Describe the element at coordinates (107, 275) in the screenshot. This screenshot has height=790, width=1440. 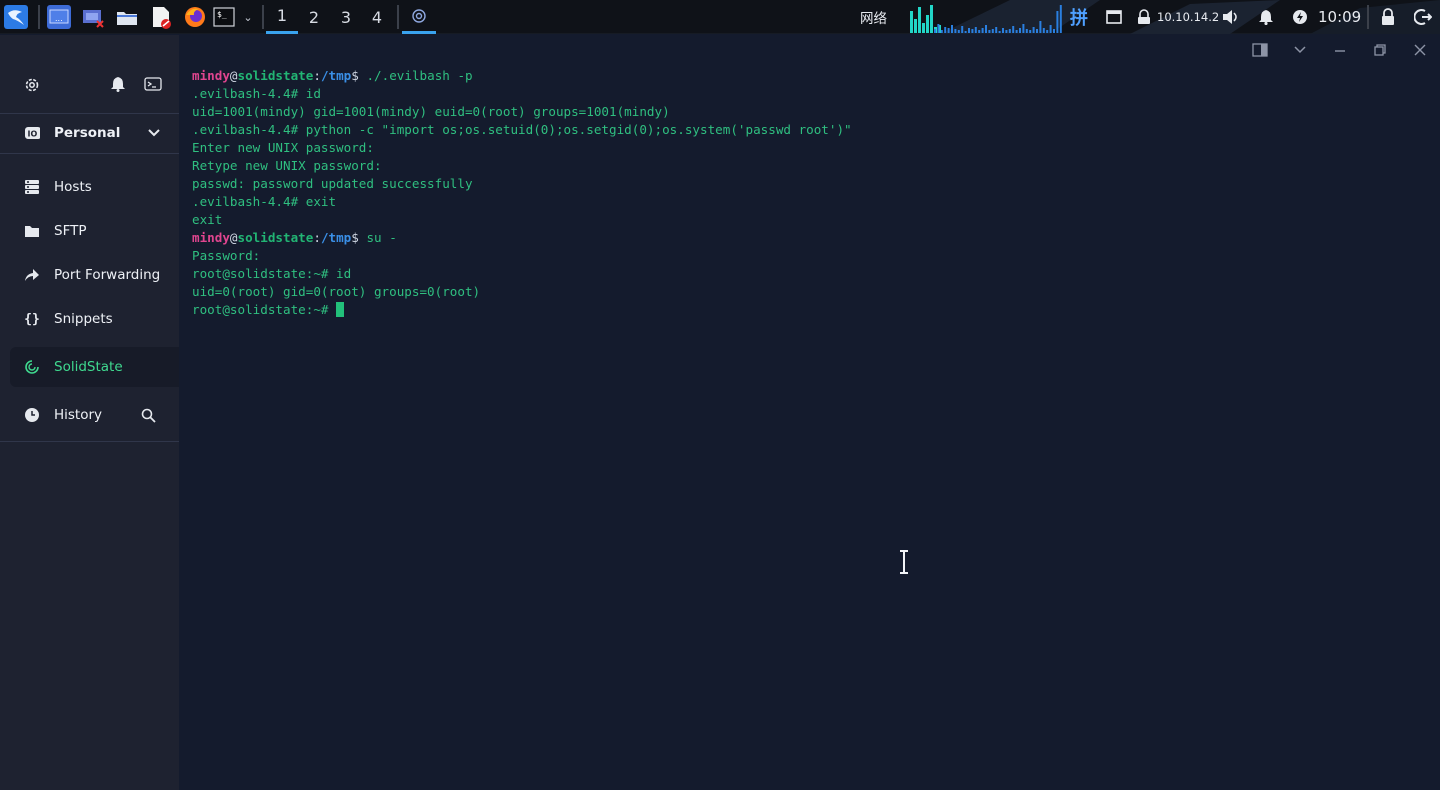
I see `sidebar-item-label: Port Forwarding` at that location.